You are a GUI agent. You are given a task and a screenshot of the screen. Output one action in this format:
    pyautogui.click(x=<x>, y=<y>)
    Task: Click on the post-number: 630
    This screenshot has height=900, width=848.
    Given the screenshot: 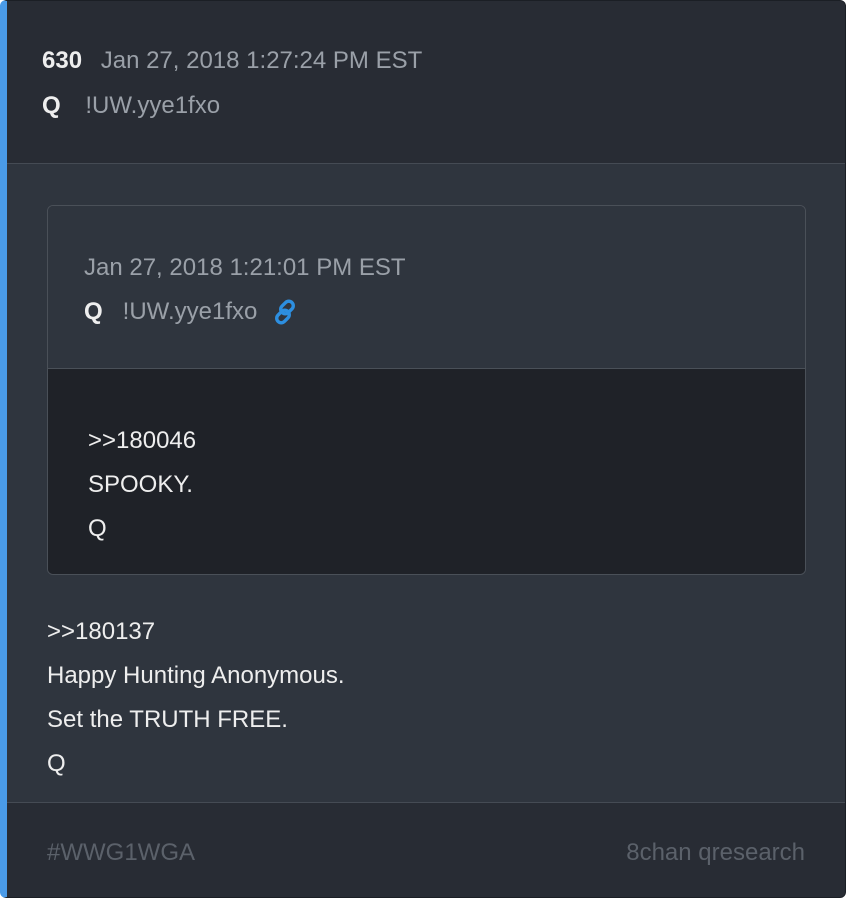 What is the action you would take?
    pyautogui.click(x=62, y=60)
    